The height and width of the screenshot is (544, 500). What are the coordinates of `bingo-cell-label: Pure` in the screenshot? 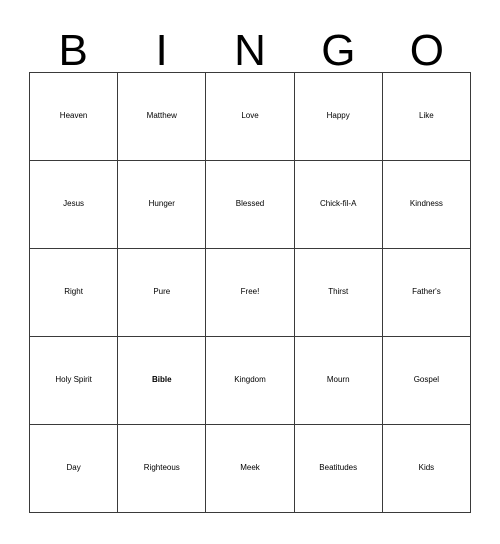 It's located at (162, 292).